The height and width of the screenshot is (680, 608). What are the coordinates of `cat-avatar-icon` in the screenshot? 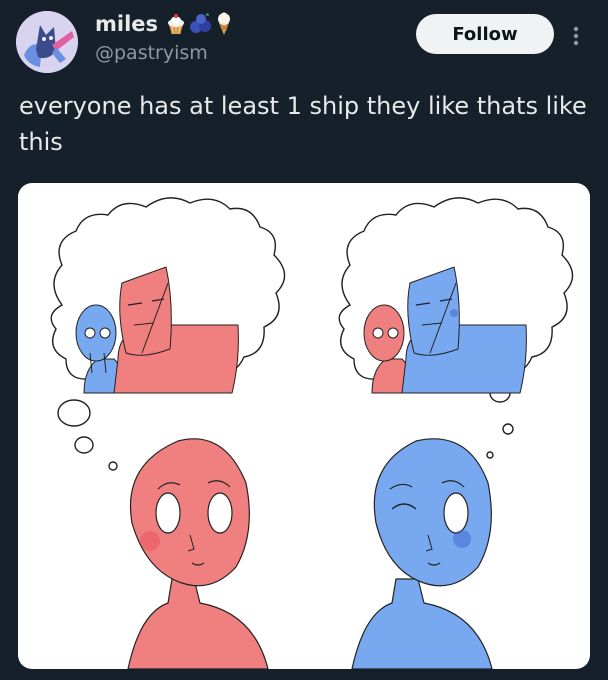 It's located at (47, 42).